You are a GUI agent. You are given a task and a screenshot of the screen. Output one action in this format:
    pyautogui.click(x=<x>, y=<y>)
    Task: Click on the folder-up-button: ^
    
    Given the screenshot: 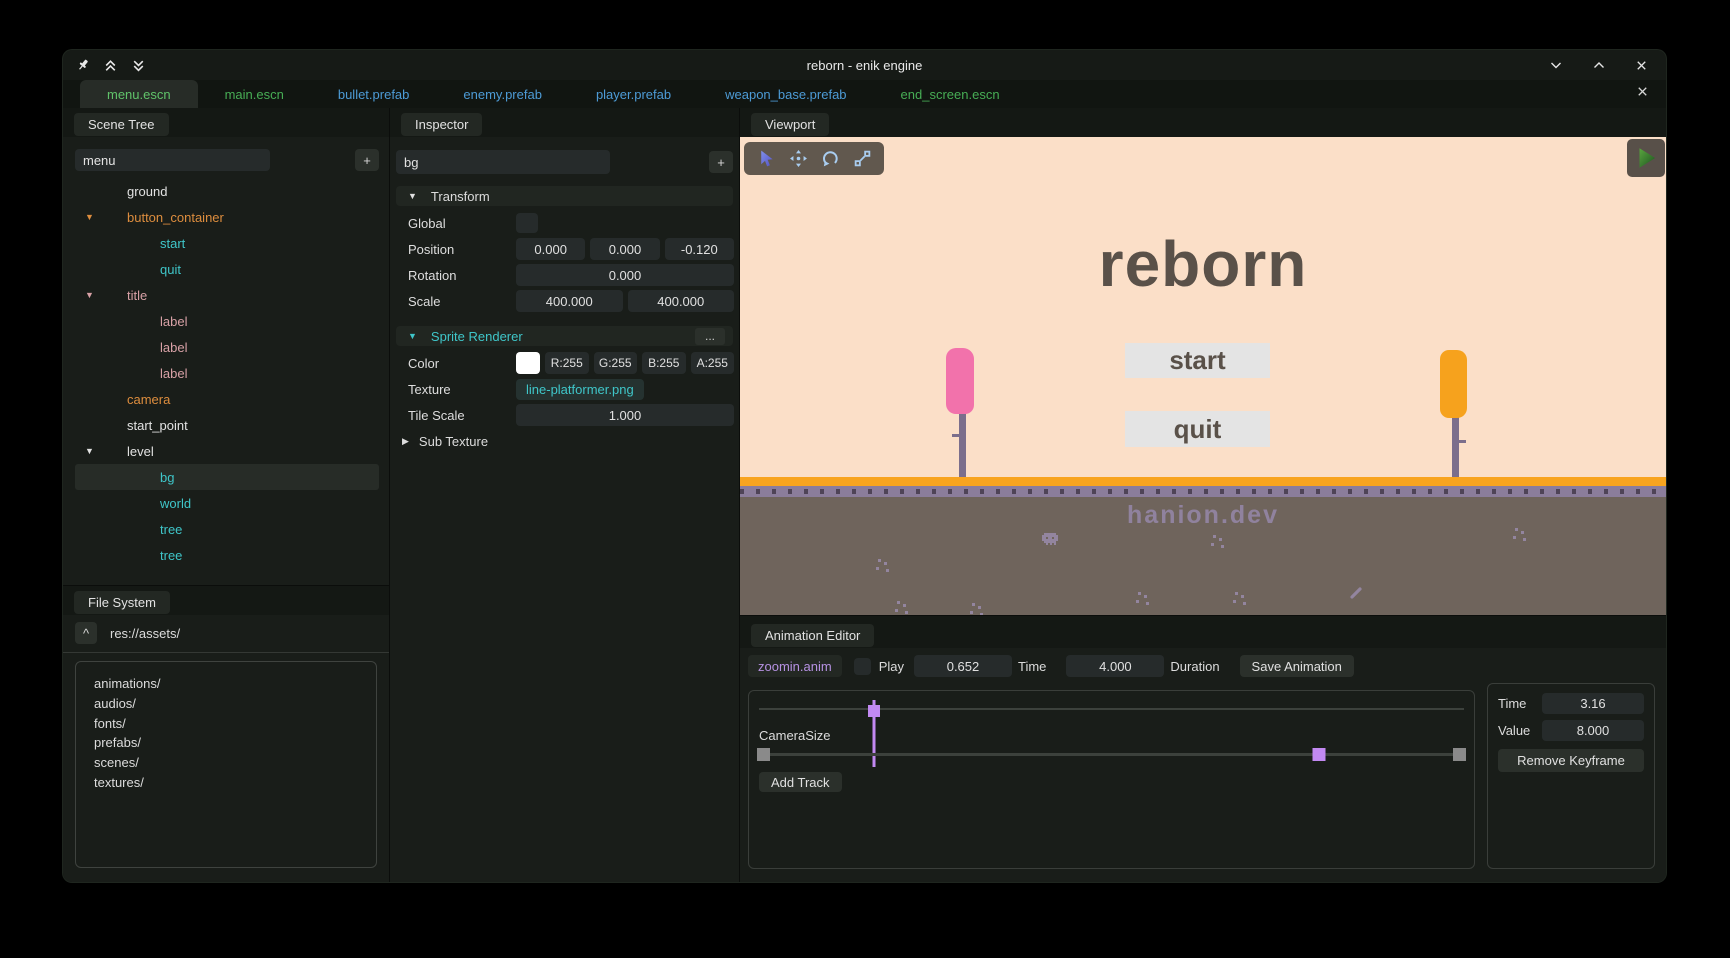 What is the action you would take?
    pyautogui.click(x=86, y=633)
    